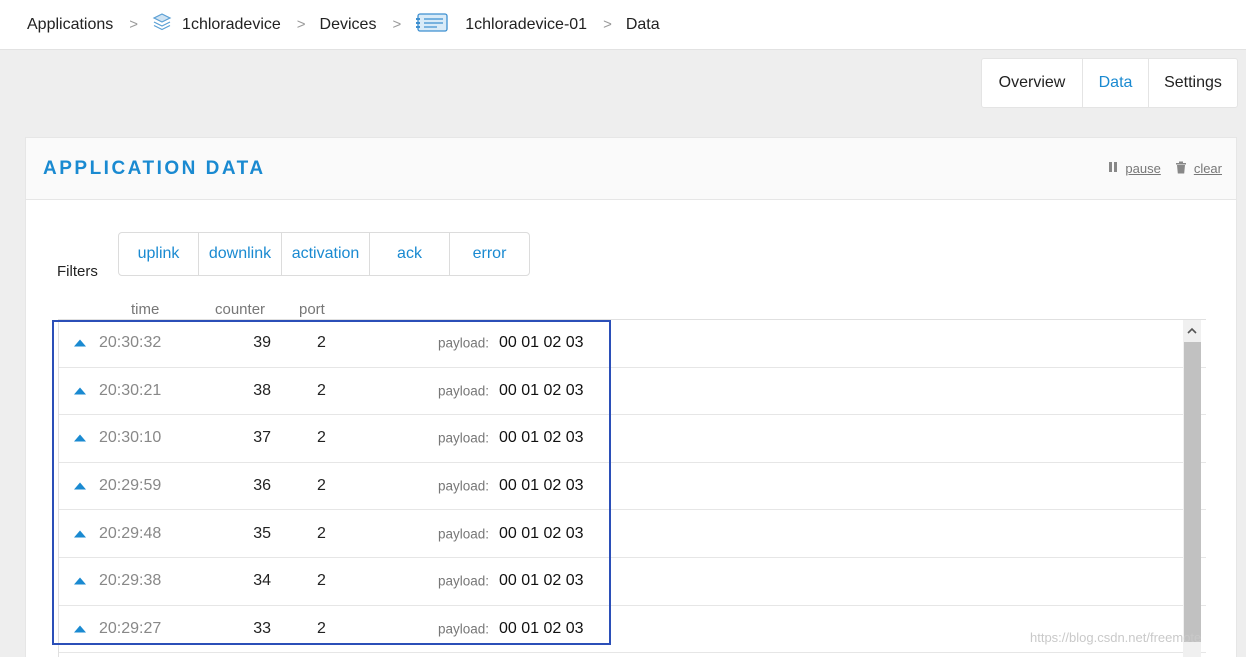 Image resolution: width=1246 pixels, height=657 pixels. Describe the element at coordinates (1193, 83) in the screenshot. I see `tab-settings: Settings` at that location.